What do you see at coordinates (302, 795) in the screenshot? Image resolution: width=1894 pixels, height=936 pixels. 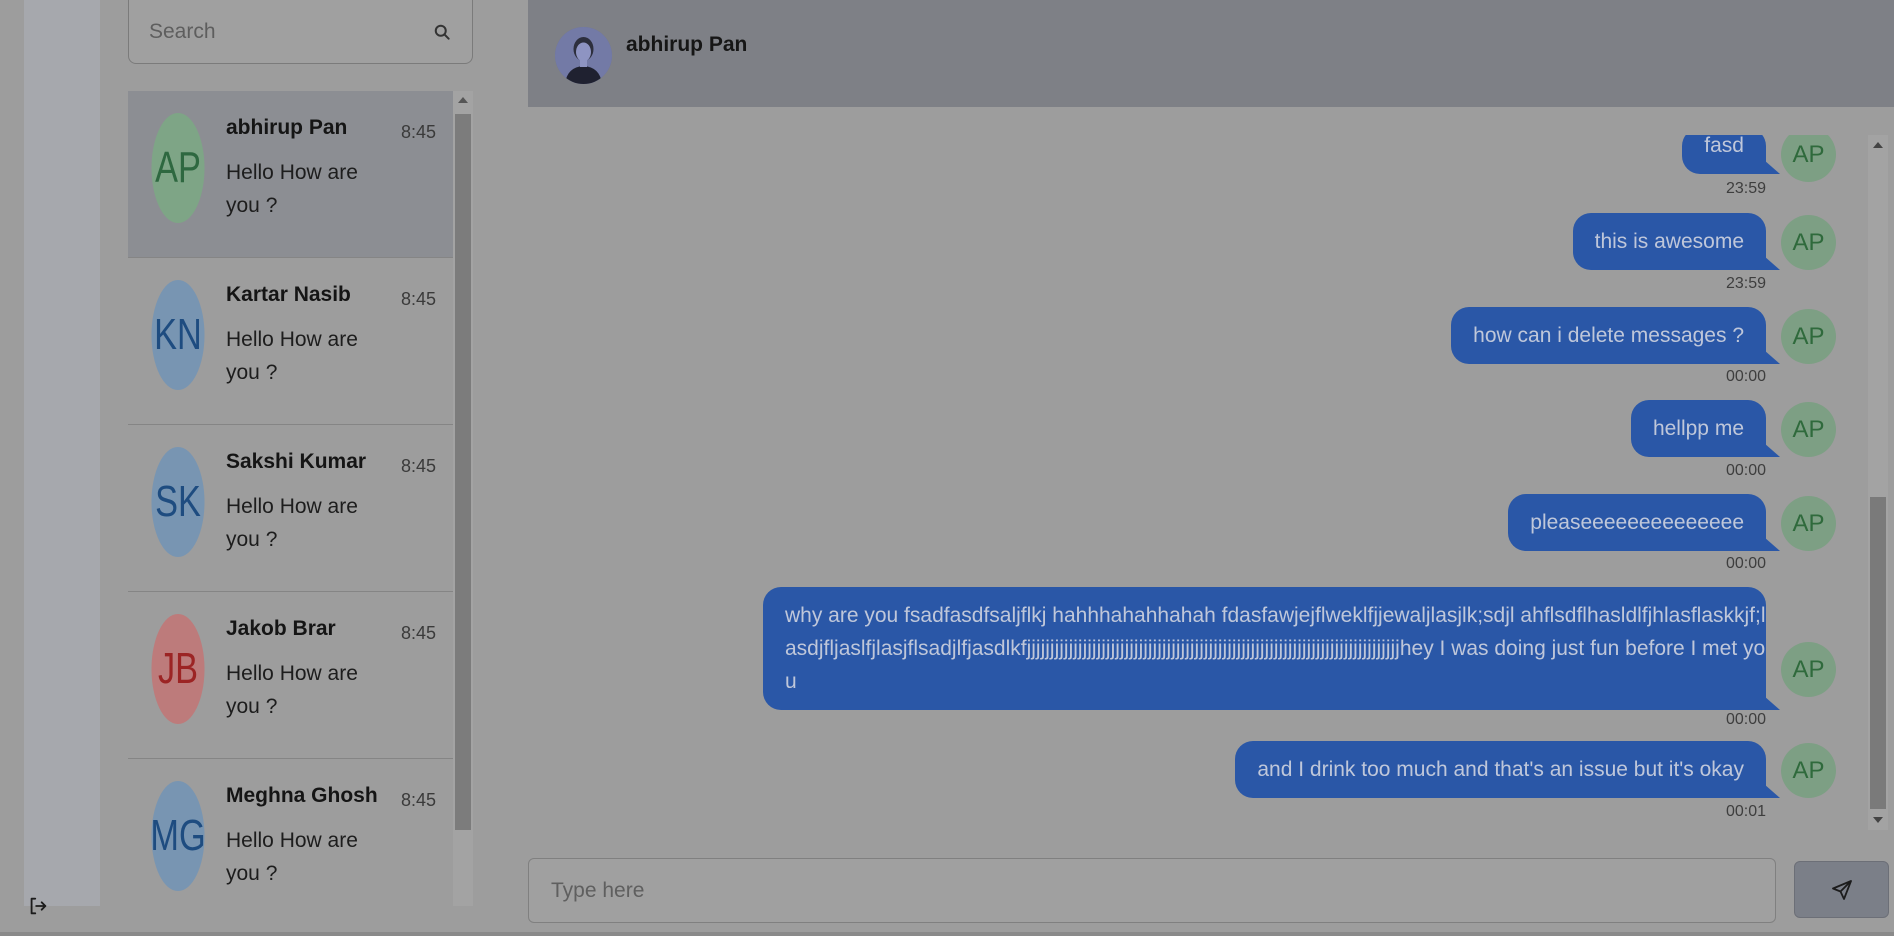 I see `contact-name: Meghna Ghosh` at bounding box center [302, 795].